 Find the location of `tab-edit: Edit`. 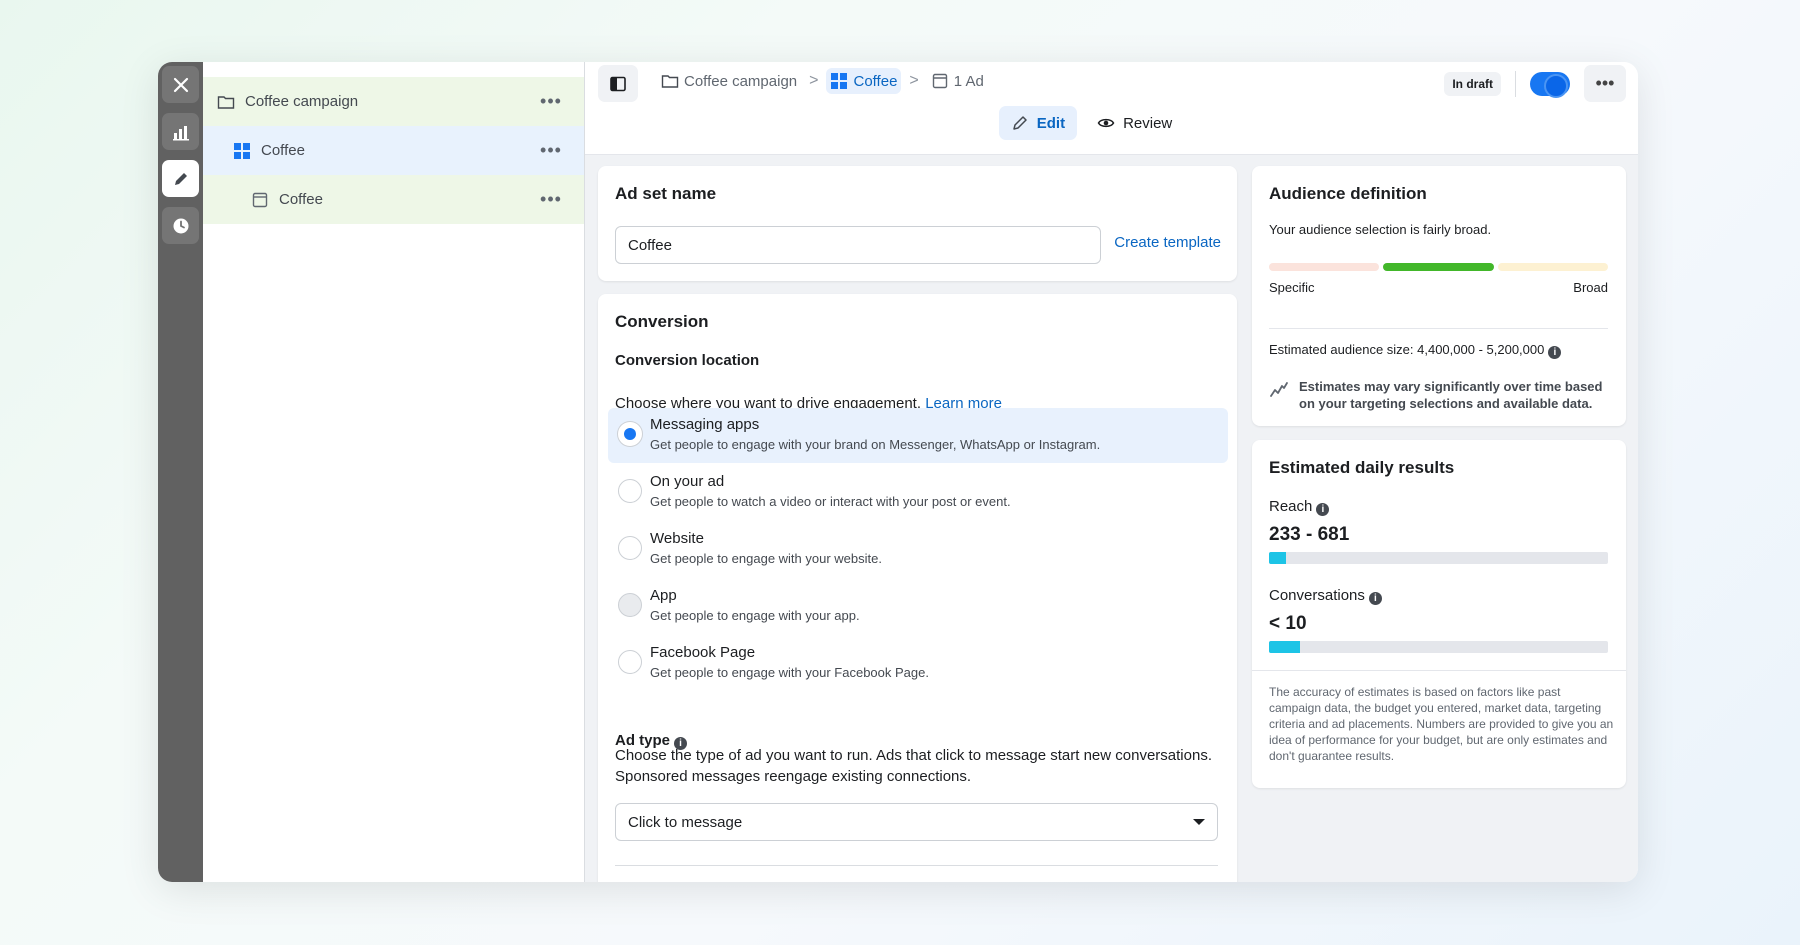

tab-edit: Edit is located at coordinates (1038, 123).